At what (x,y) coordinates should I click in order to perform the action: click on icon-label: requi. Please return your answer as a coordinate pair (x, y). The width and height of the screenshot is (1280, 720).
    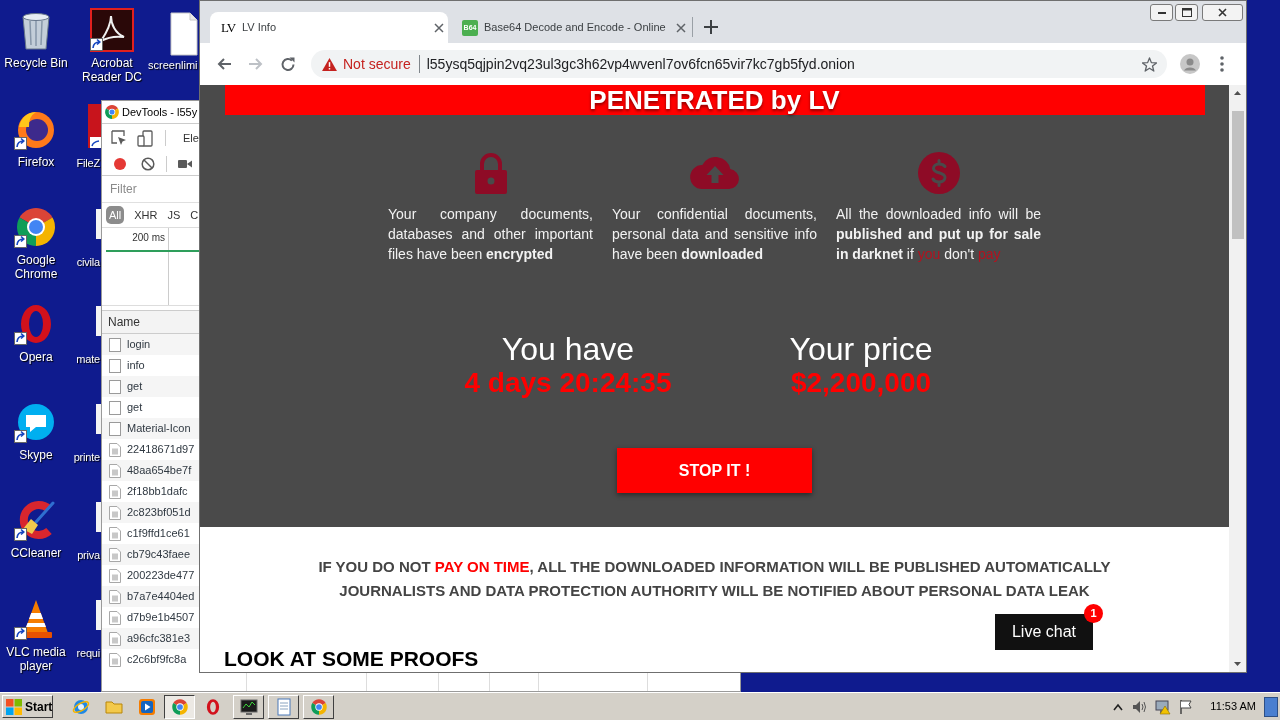
    Looking at the image, I should click on (88, 653).